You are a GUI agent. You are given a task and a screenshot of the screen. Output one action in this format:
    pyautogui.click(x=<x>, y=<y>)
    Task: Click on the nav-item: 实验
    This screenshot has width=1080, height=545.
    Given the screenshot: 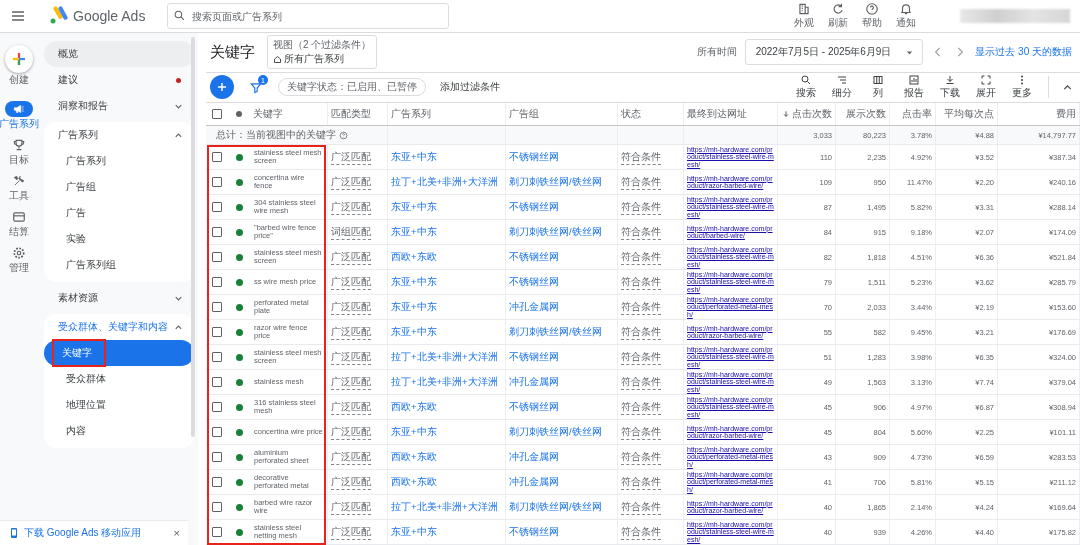 What is the action you would take?
    pyautogui.click(x=119, y=239)
    